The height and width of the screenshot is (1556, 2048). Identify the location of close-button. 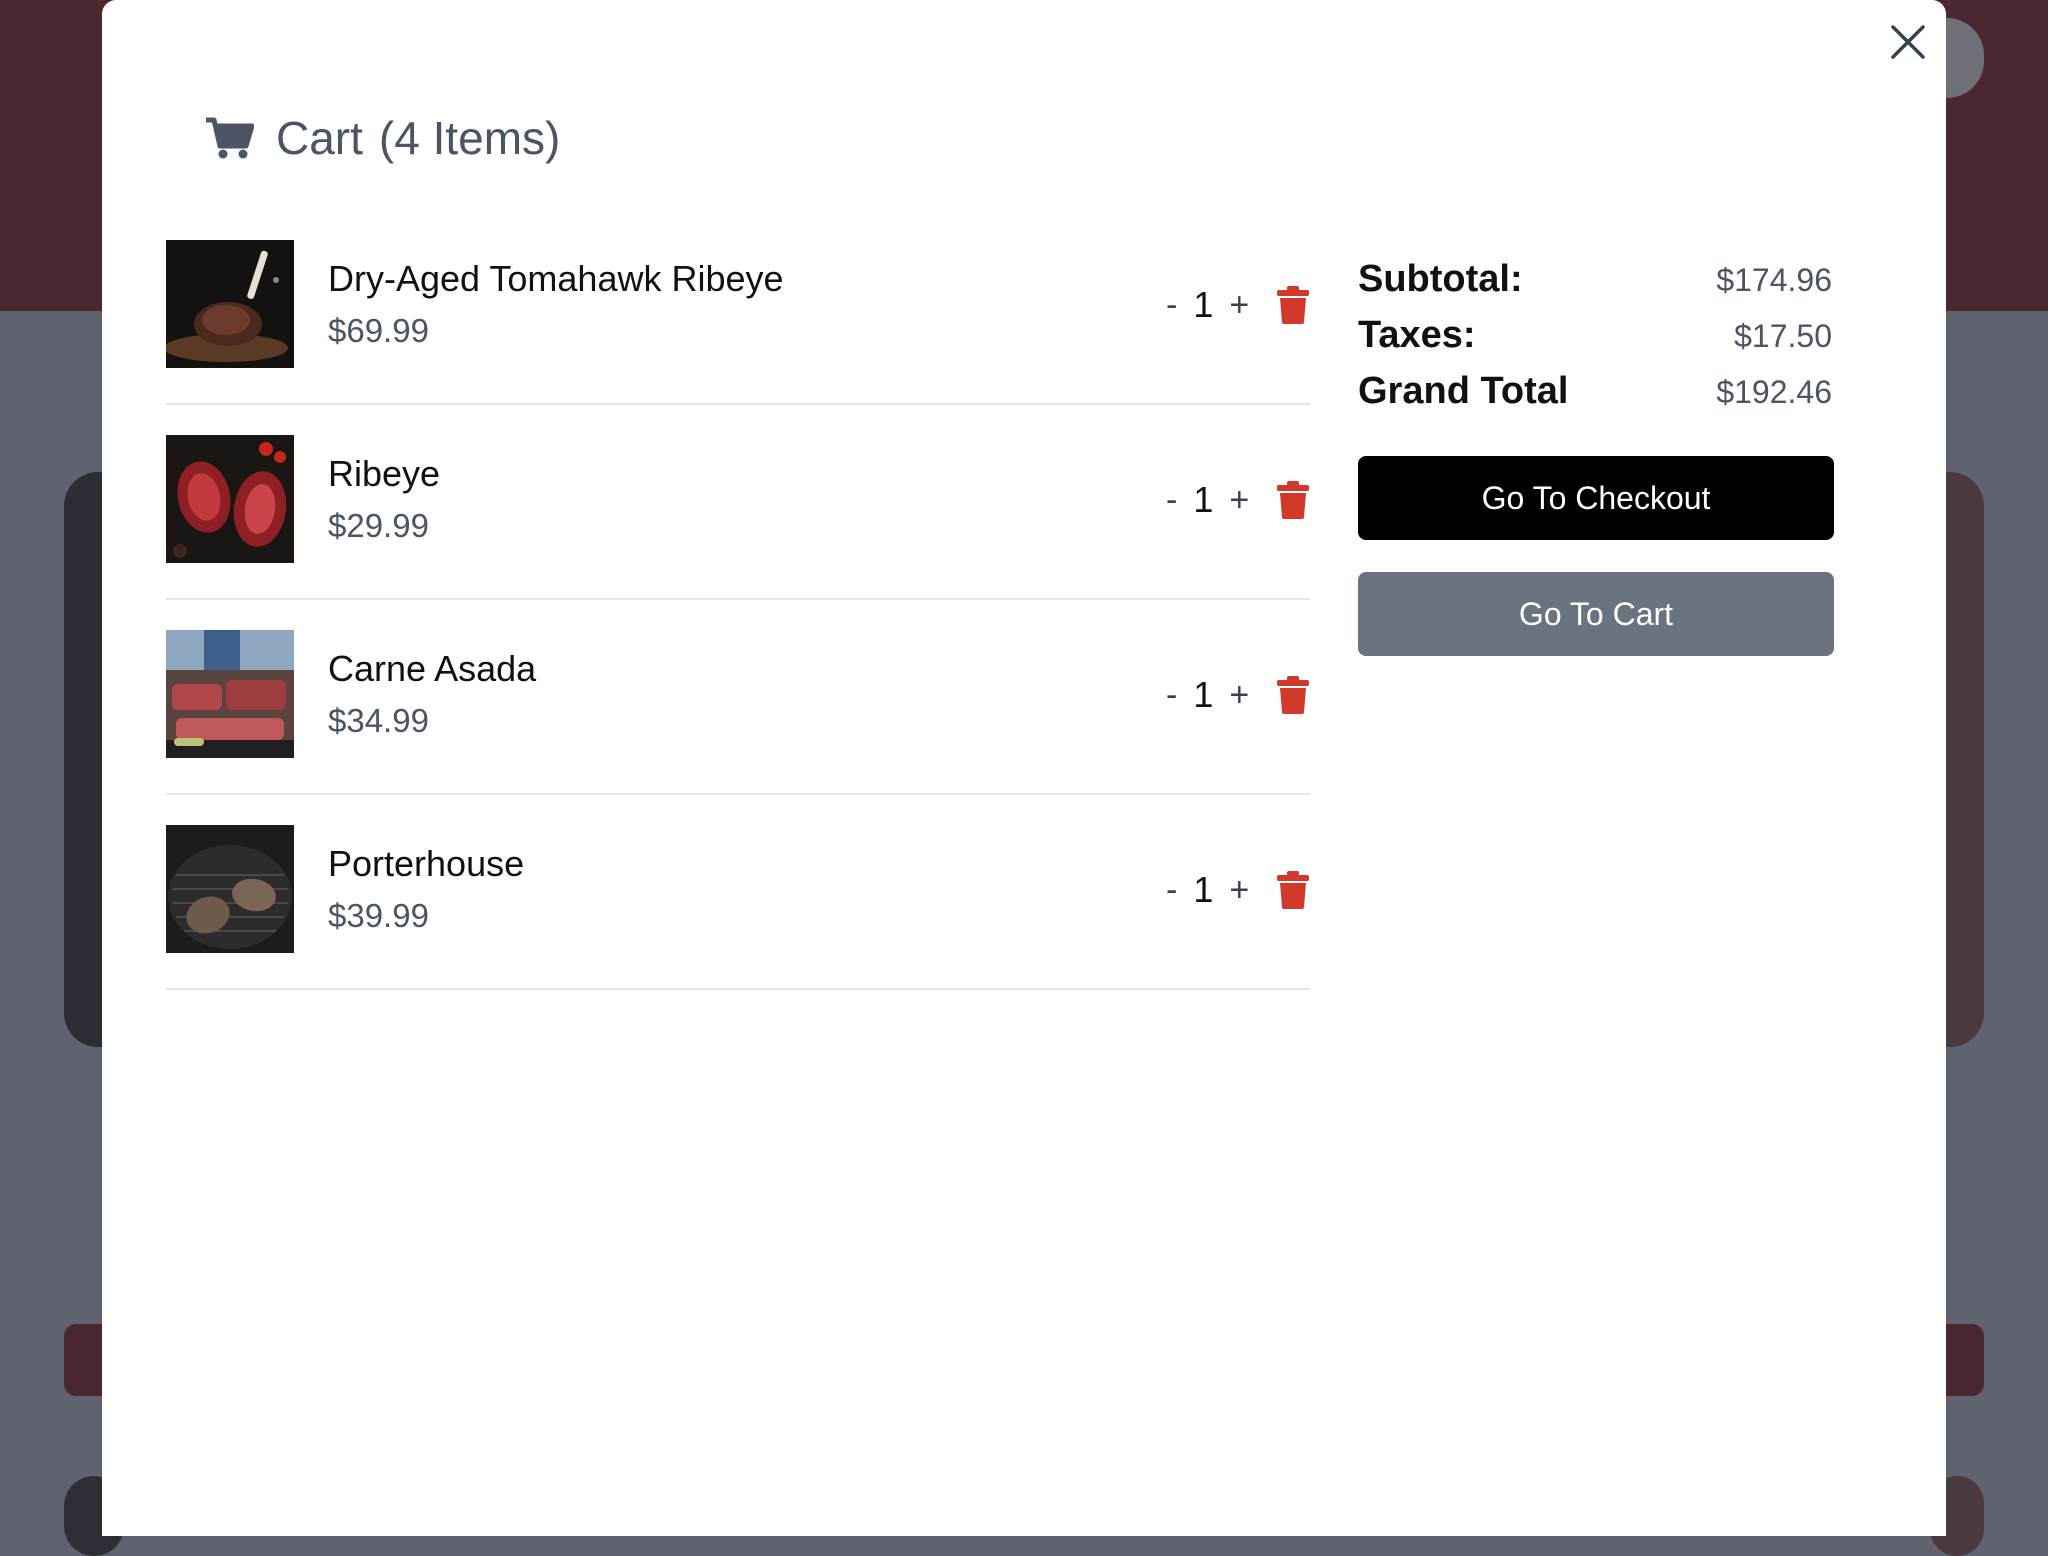
(1908, 42).